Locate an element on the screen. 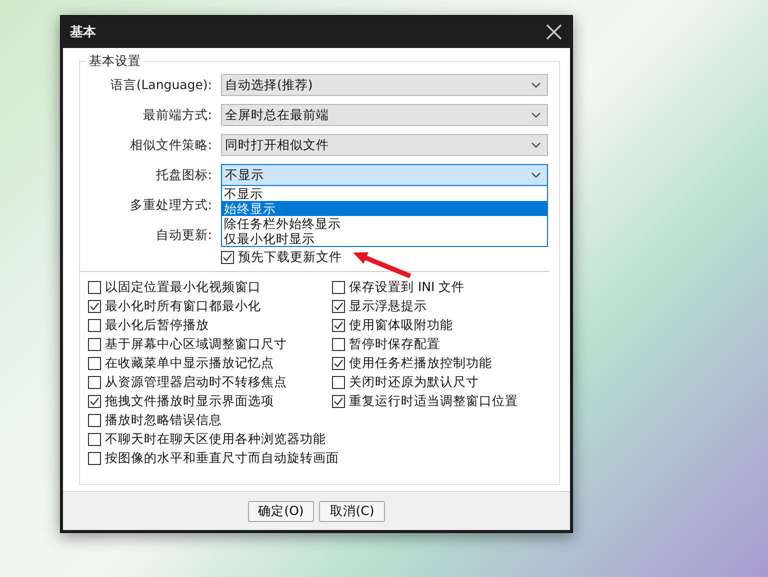 The width and height of the screenshot is (768, 577). checkbox-label: 关闭时还原为默认尺寸 is located at coordinates (414, 382).